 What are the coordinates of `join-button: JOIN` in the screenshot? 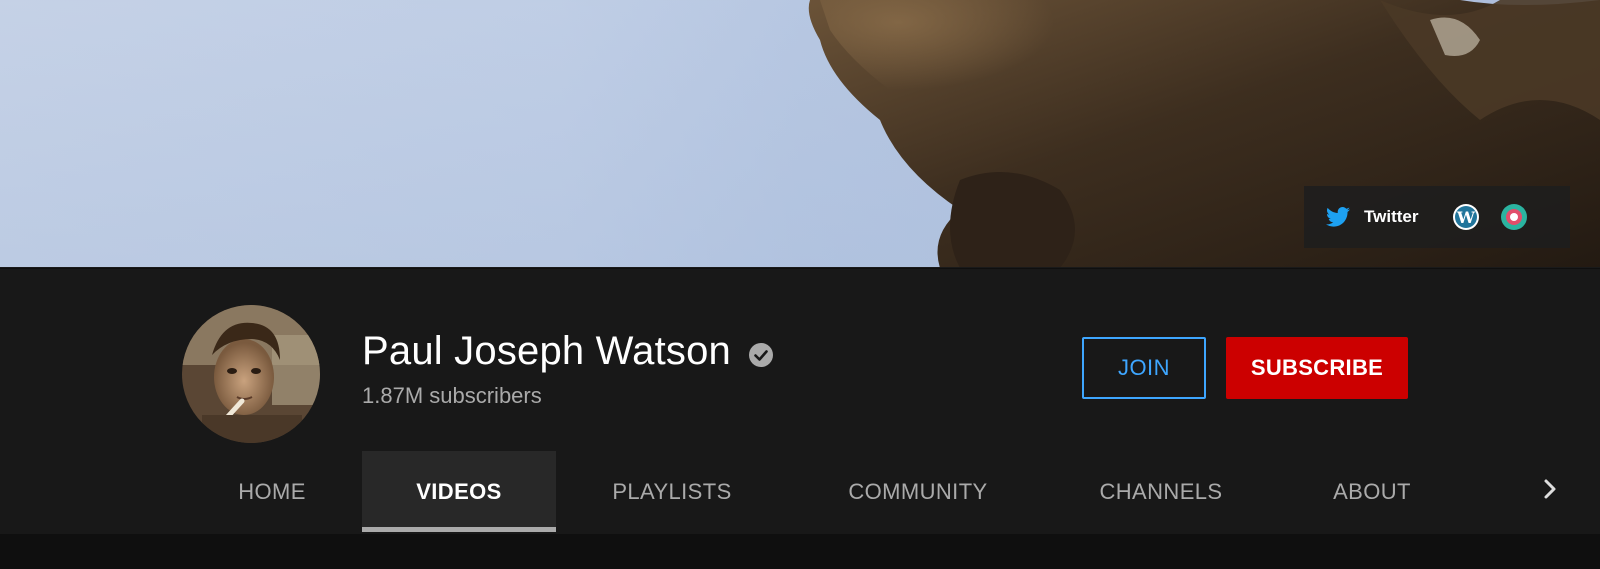 It's located at (1144, 368).